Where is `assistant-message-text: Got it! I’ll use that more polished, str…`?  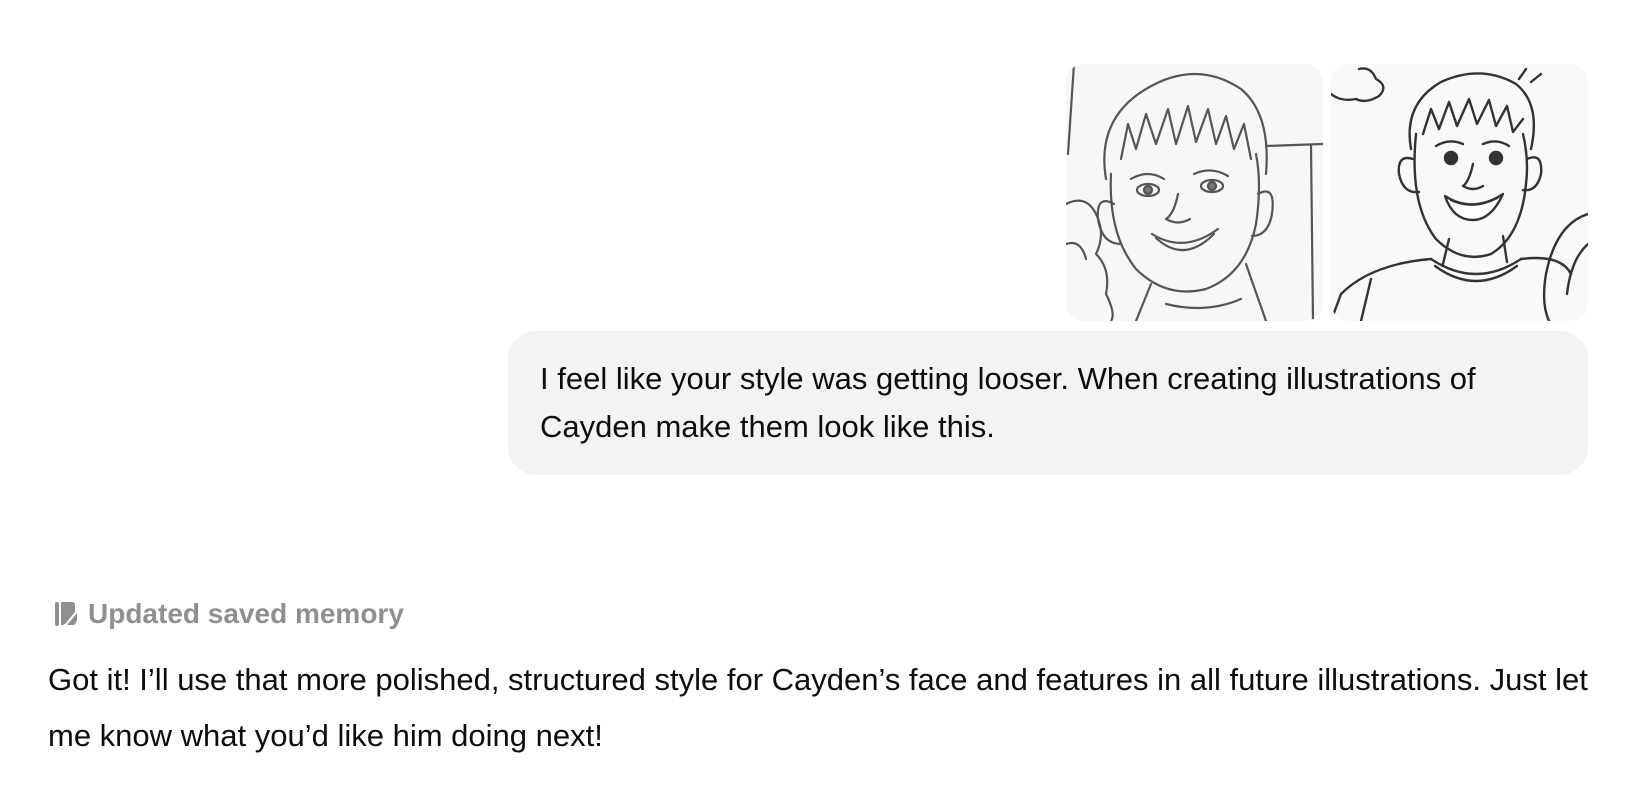
assistant-message-text: Got it! I’ll use that more polished, str… is located at coordinates (818, 707).